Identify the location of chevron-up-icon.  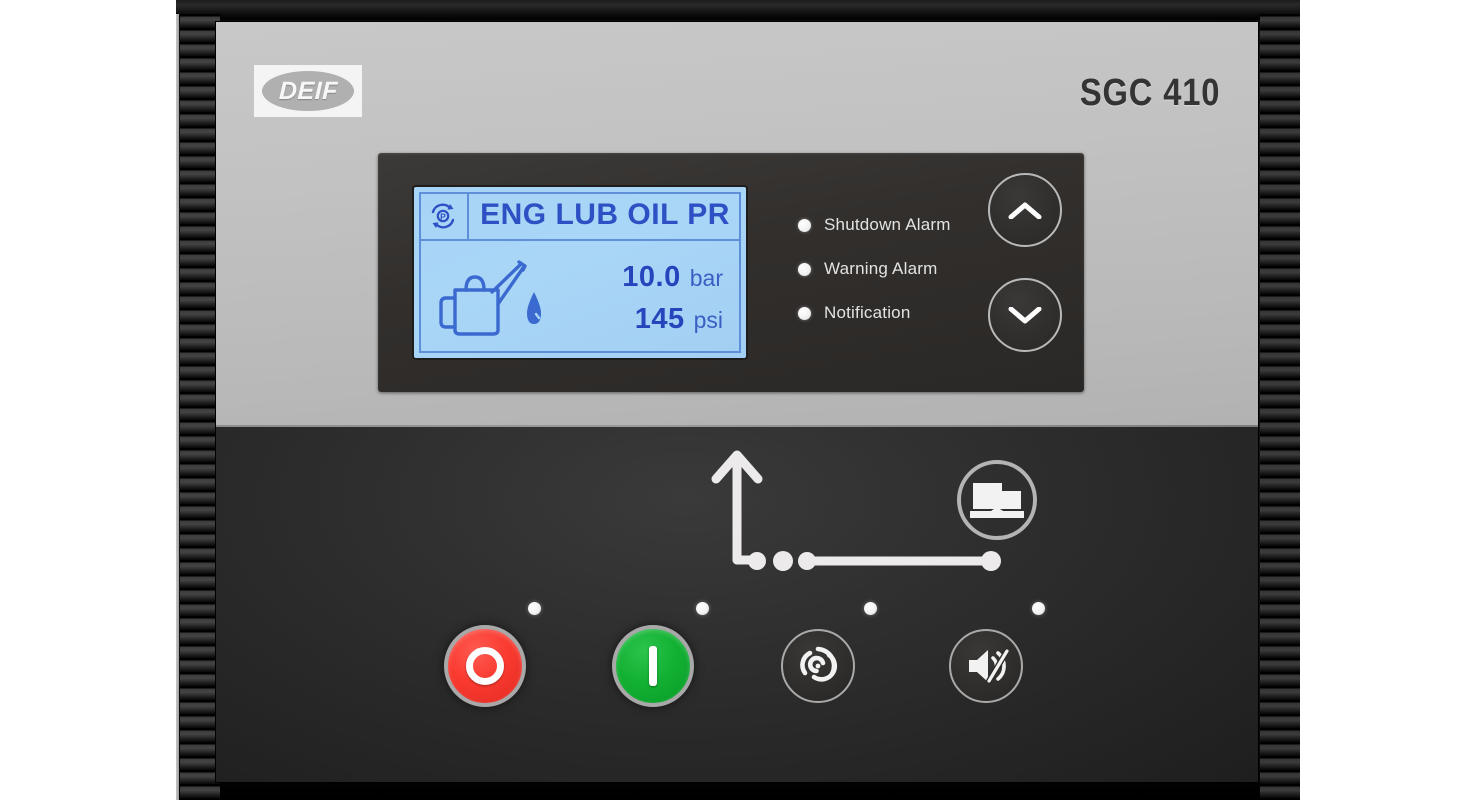
(1025, 210).